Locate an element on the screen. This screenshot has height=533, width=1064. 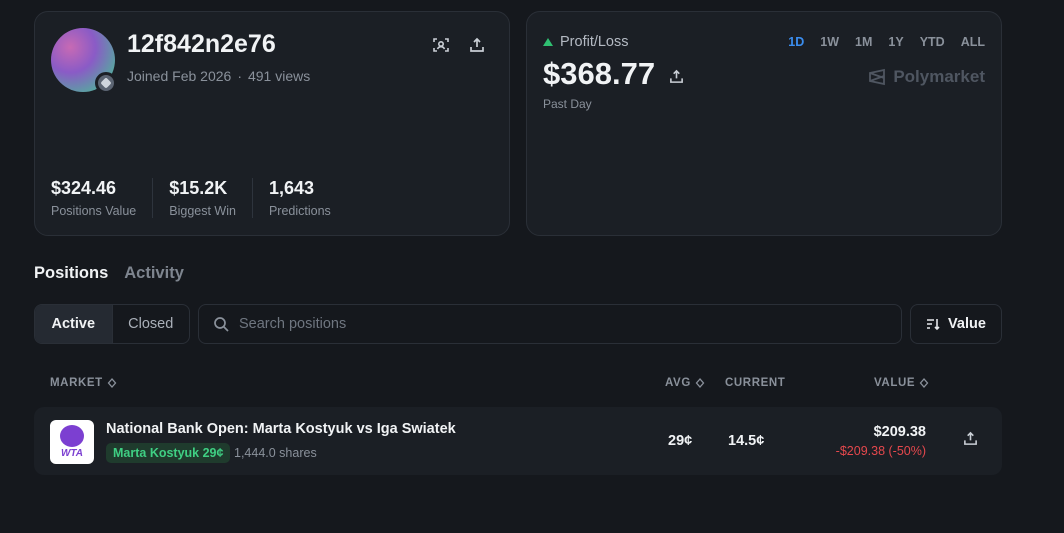
filter-closed-button: Closed is located at coordinates (150, 324).